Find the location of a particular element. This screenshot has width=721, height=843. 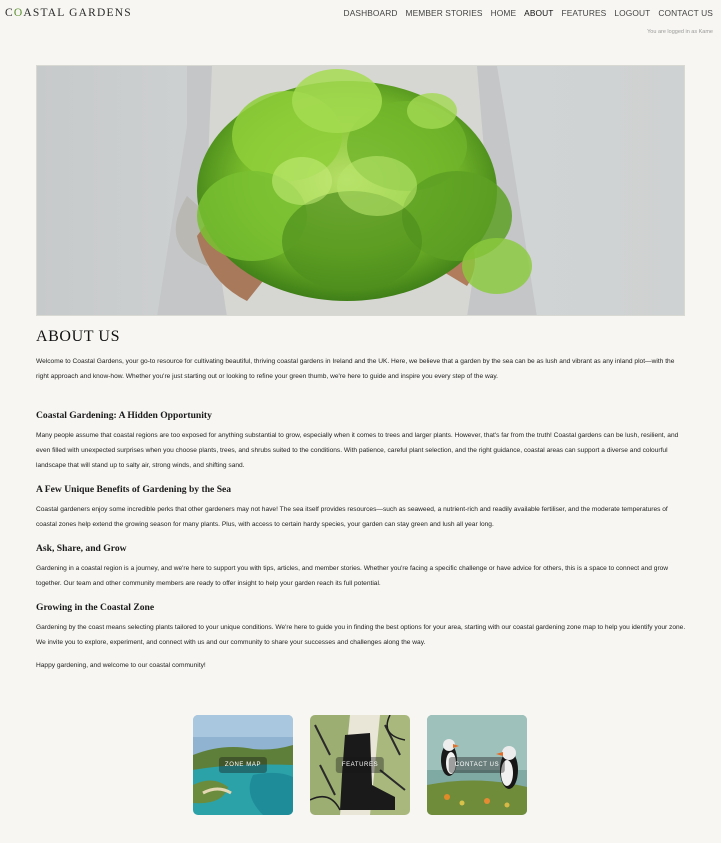

feature-cards: ZONE MAP FEATURES CONTACT US is located at coordinates (360, 765).